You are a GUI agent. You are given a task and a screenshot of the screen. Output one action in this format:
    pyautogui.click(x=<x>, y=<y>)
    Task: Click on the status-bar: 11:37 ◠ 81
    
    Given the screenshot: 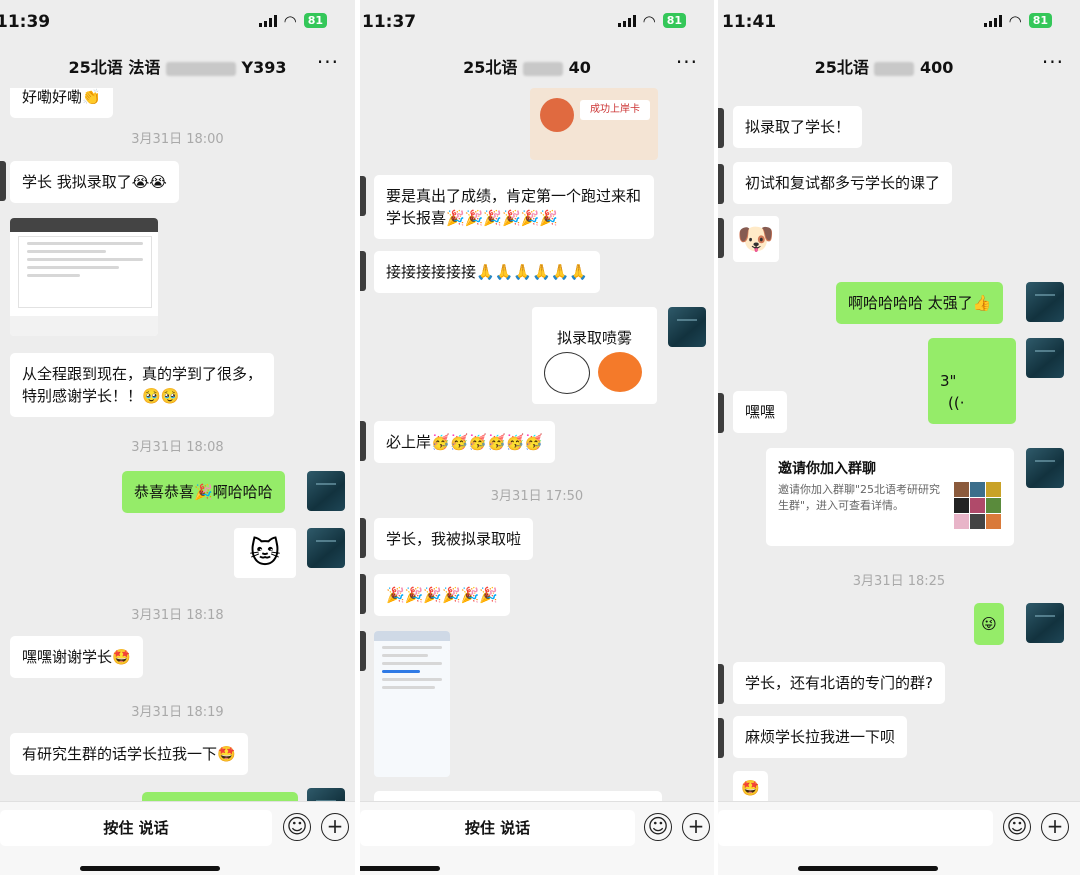 What is the action you would take?
    pyautogui.click(x=537, y=22)
    